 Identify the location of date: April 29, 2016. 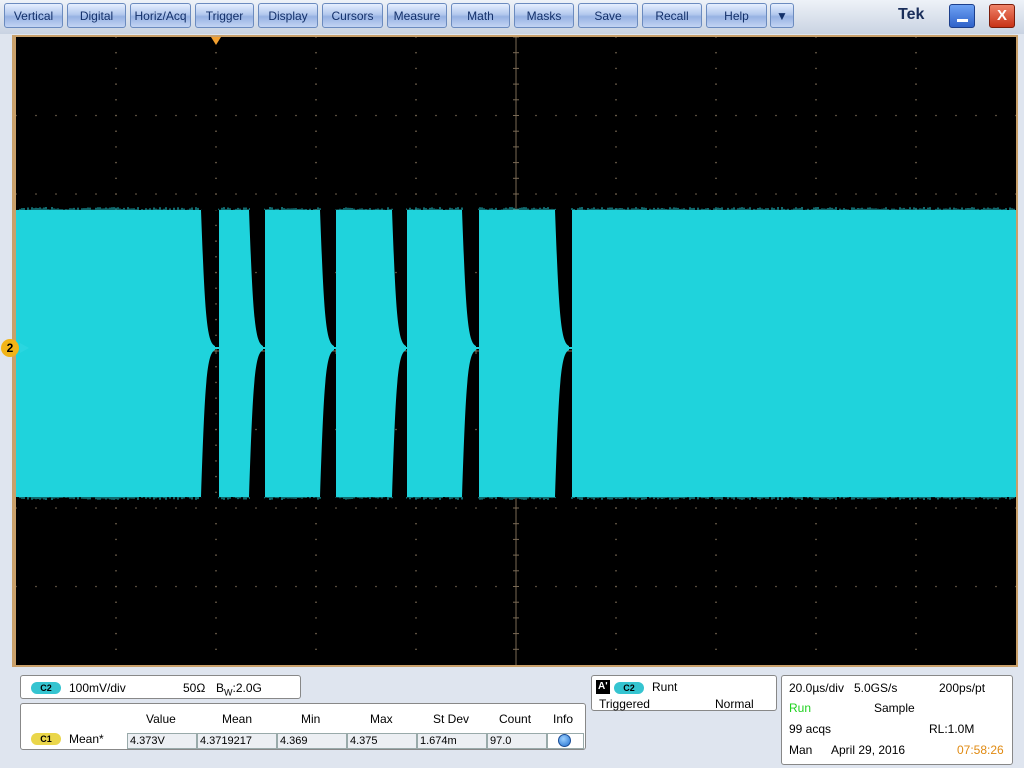
(868, 750).